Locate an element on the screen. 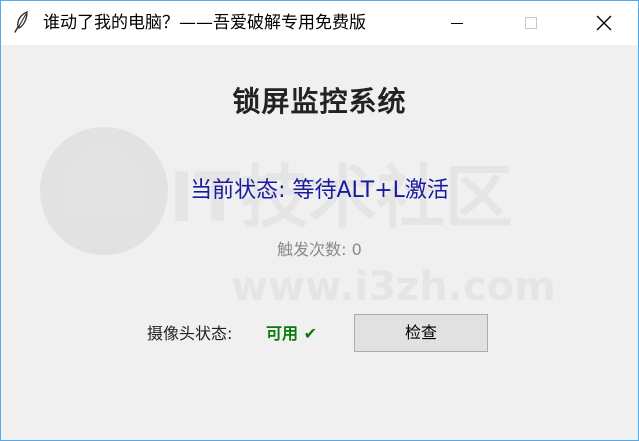 The width and height of the screenshot is (639, 441). camera-status-label: 摄像头状态: is located at coordinates (190, 333).